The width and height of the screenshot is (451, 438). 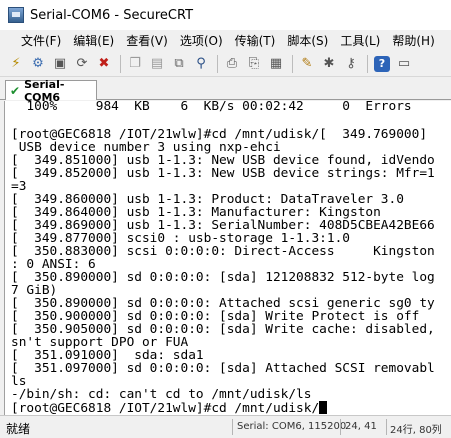 I want to click on print-icon: ⎙, so click(x=232, y=64).